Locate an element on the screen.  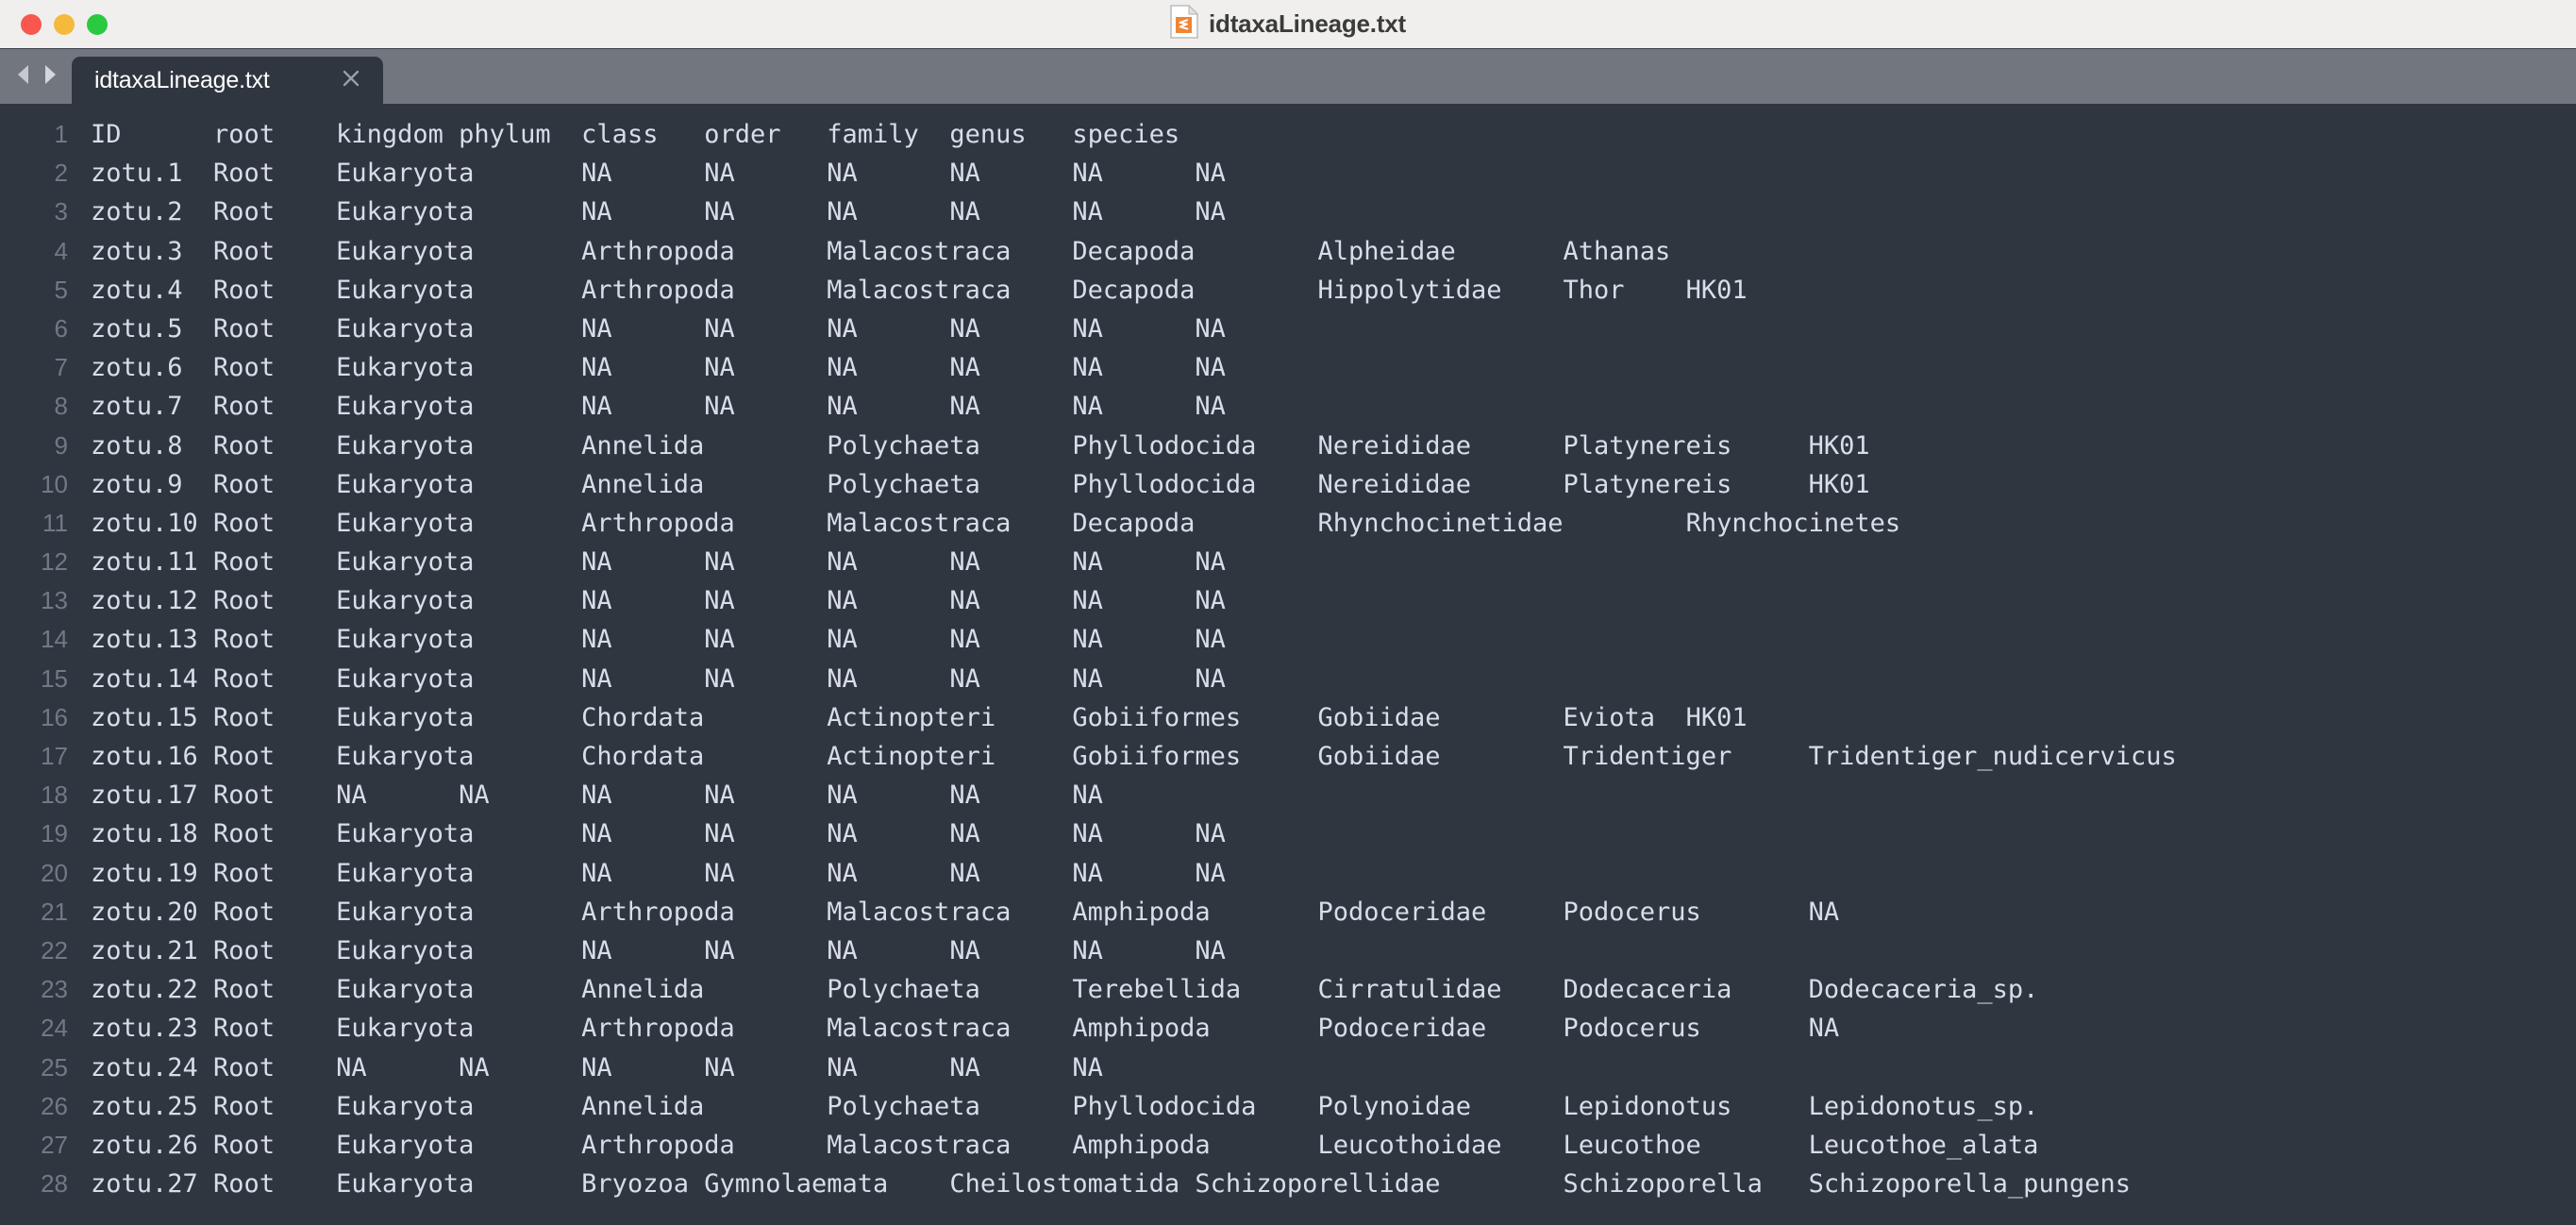
line-number: 28 is located at coordinates (54, 1184).